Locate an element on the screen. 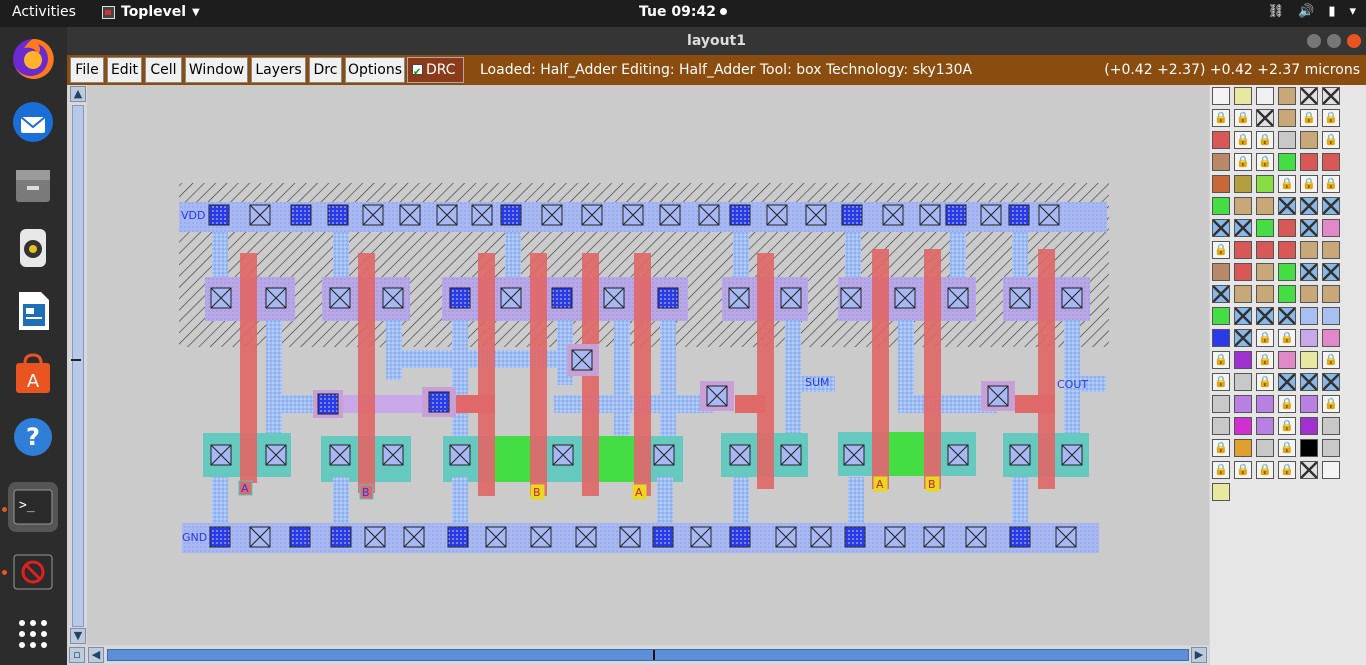 The height and width of the screenshot is (665, 1366). close-button is located at coordinates (1354, 41).